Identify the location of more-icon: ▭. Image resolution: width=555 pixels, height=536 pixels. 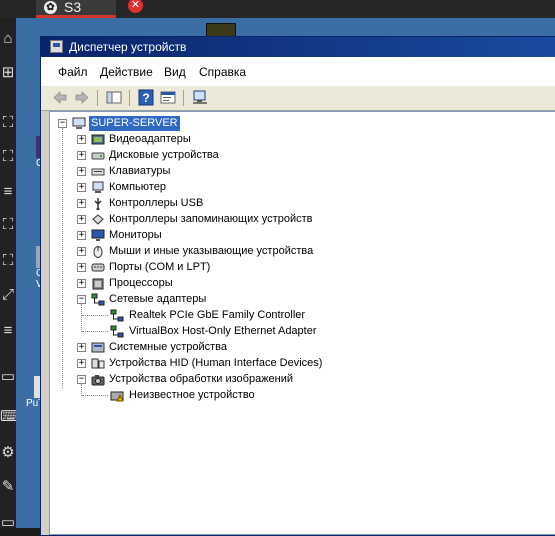
(8, 523).